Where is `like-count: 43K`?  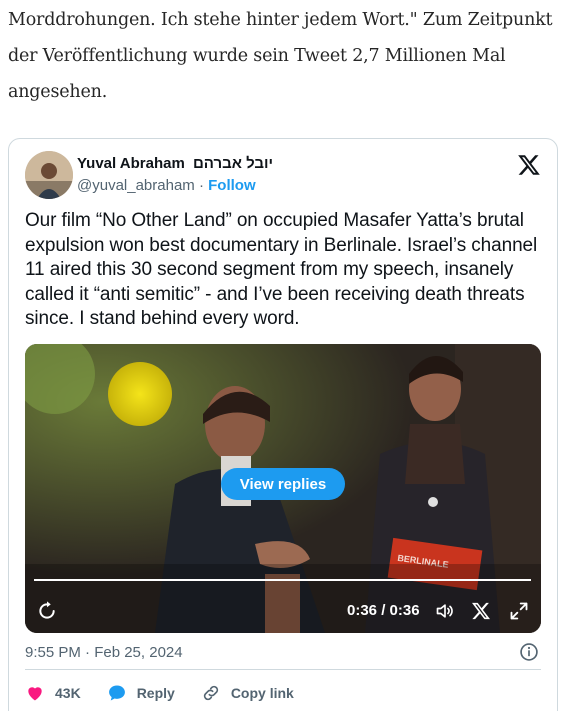 like-count: 43K is located at coordinates (68, 693).